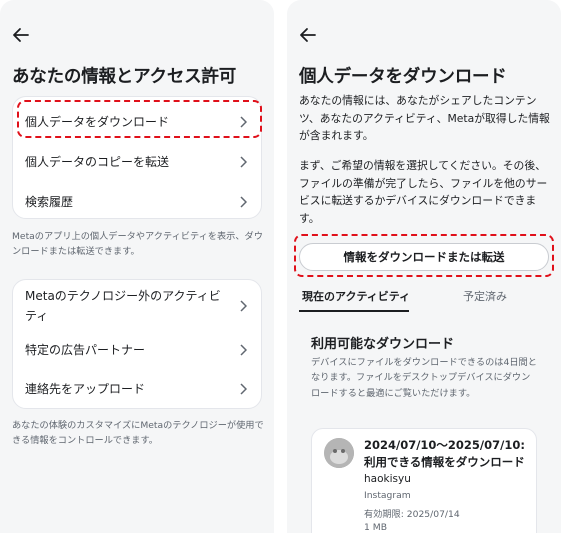 The width and height of the screenshot is (561, 533). I want to click on tab-bar: 現在のアクティビティ 予定済み, so click(424, 302).